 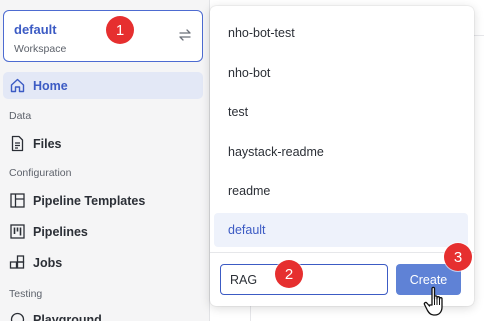 I want to click on workspace-option: nho-bot, so click(x=341, y=73).